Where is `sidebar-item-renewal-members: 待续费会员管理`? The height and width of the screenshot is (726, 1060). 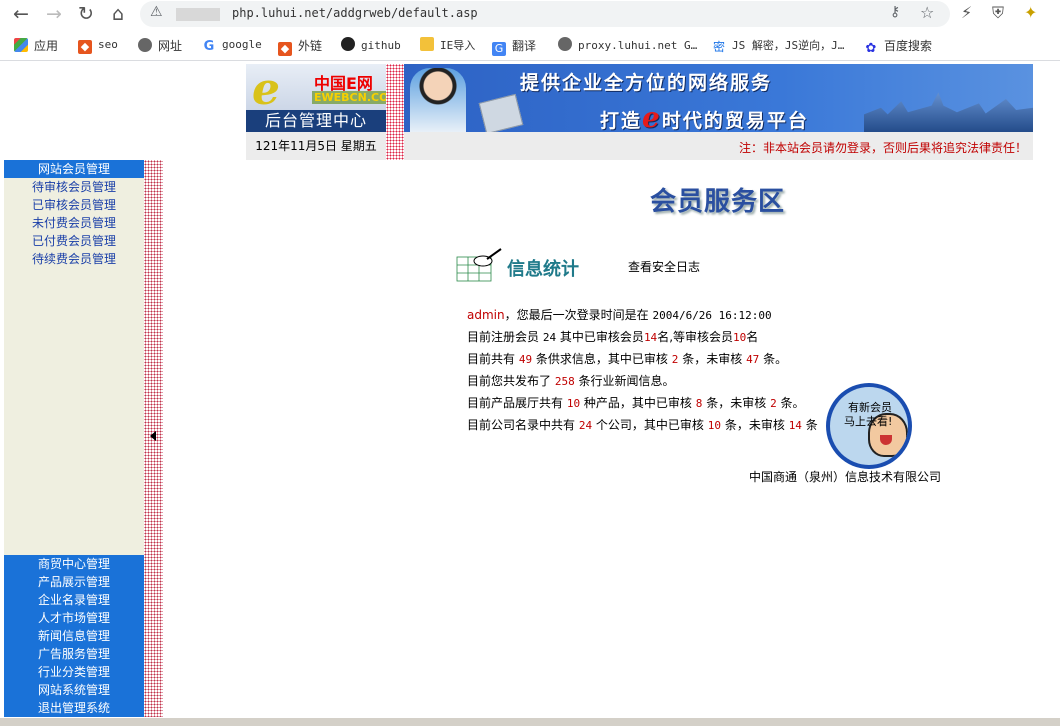
sidebar-item-renewal-members: 待续费会员管理 is located at coordinates (74, 259).